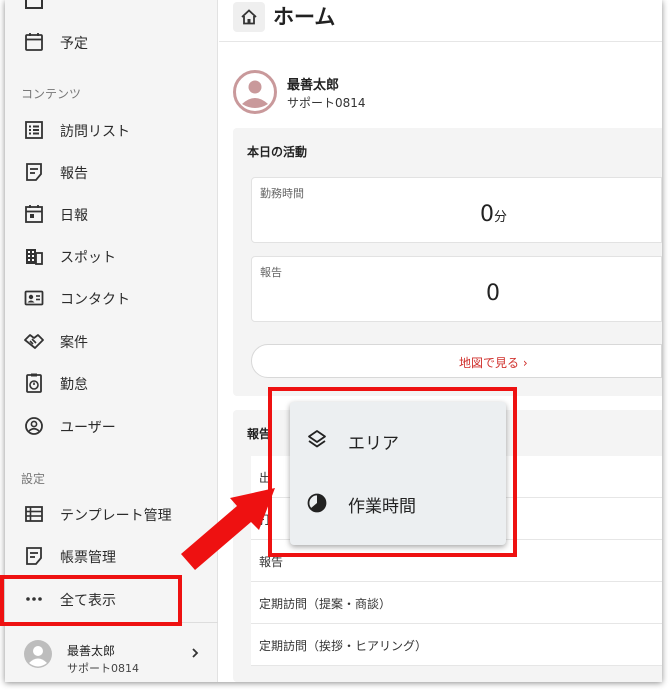 The image size is (670, 690). I want to click on sidebar-item-report: 報告, so click(111, 172).